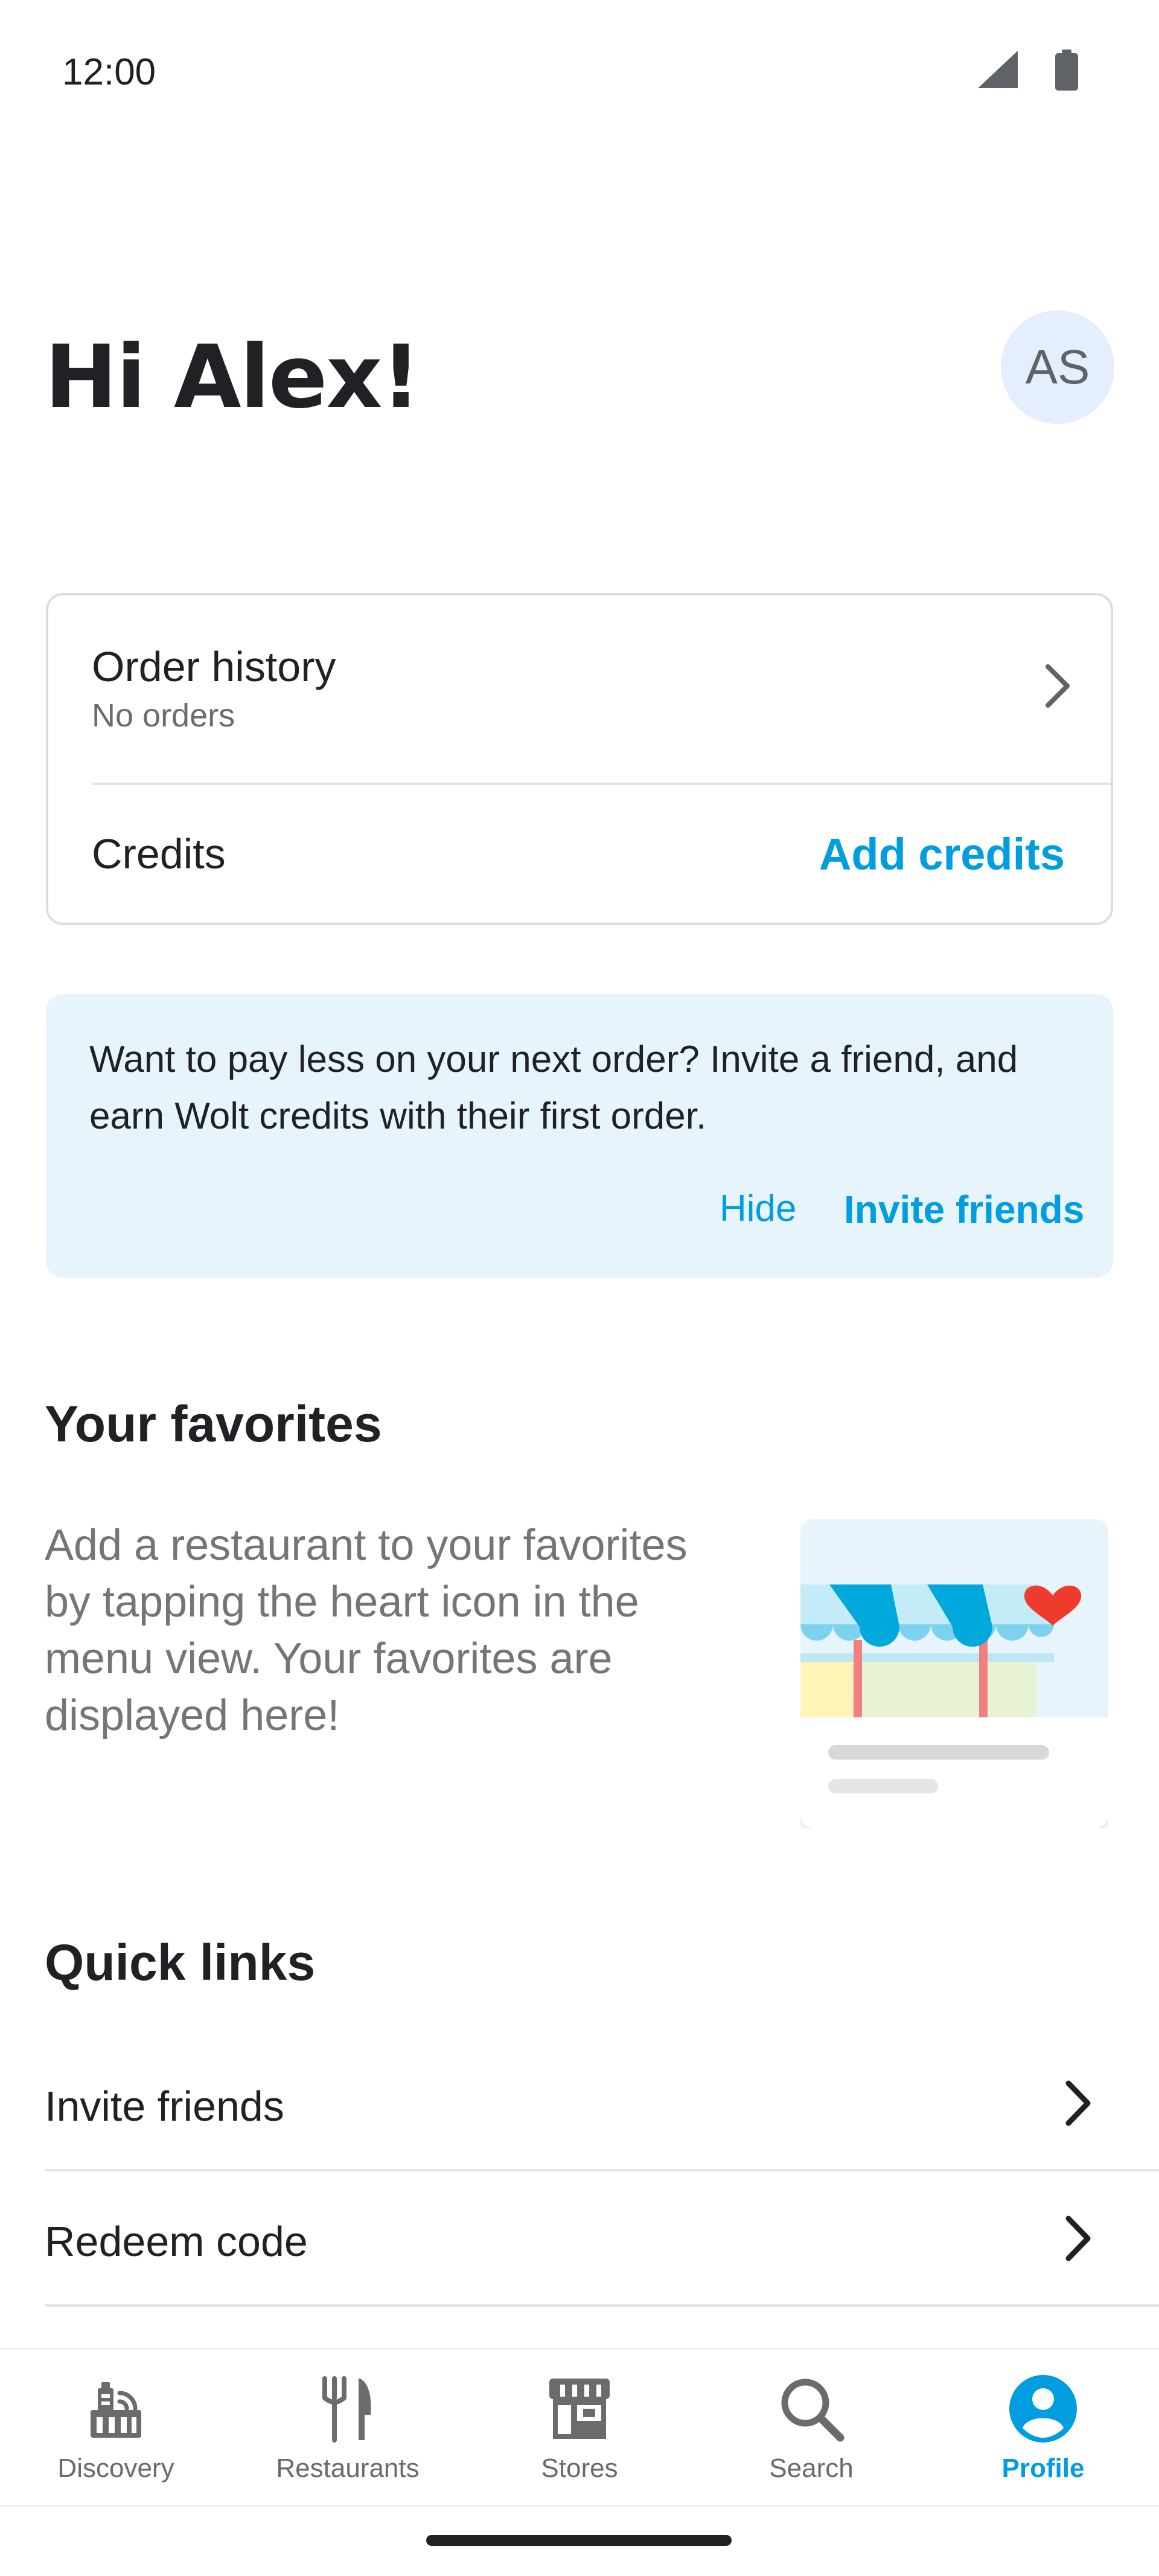 The width and height of the screenshot is (1159, 2576). I want to click on profile-icon, so click(1043, 2409).